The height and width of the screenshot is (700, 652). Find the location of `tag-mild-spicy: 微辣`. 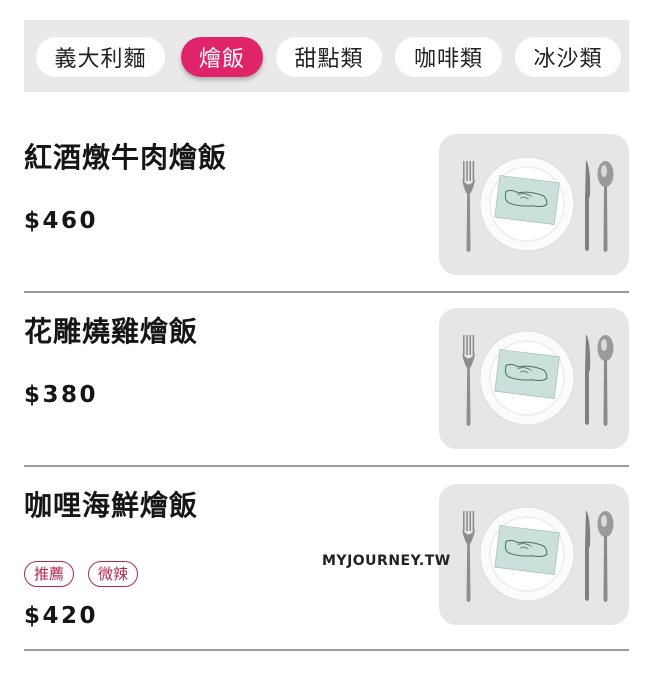

tag-mild-spicy: 微辣 is located at coordinates (113, 574).